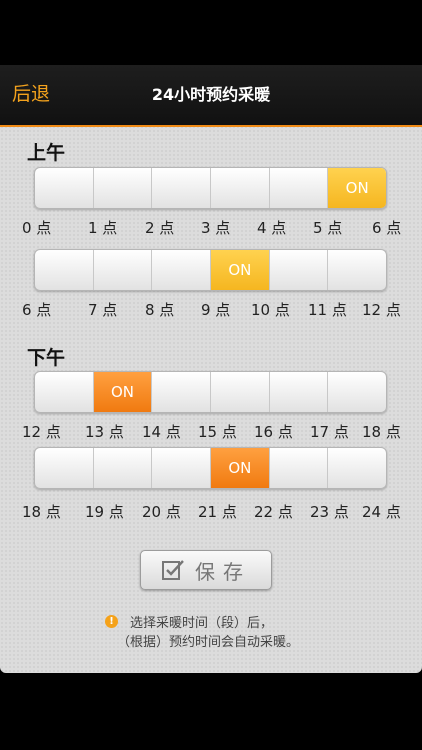  I want to click on tick-label: 4 点, so click(272, 228).